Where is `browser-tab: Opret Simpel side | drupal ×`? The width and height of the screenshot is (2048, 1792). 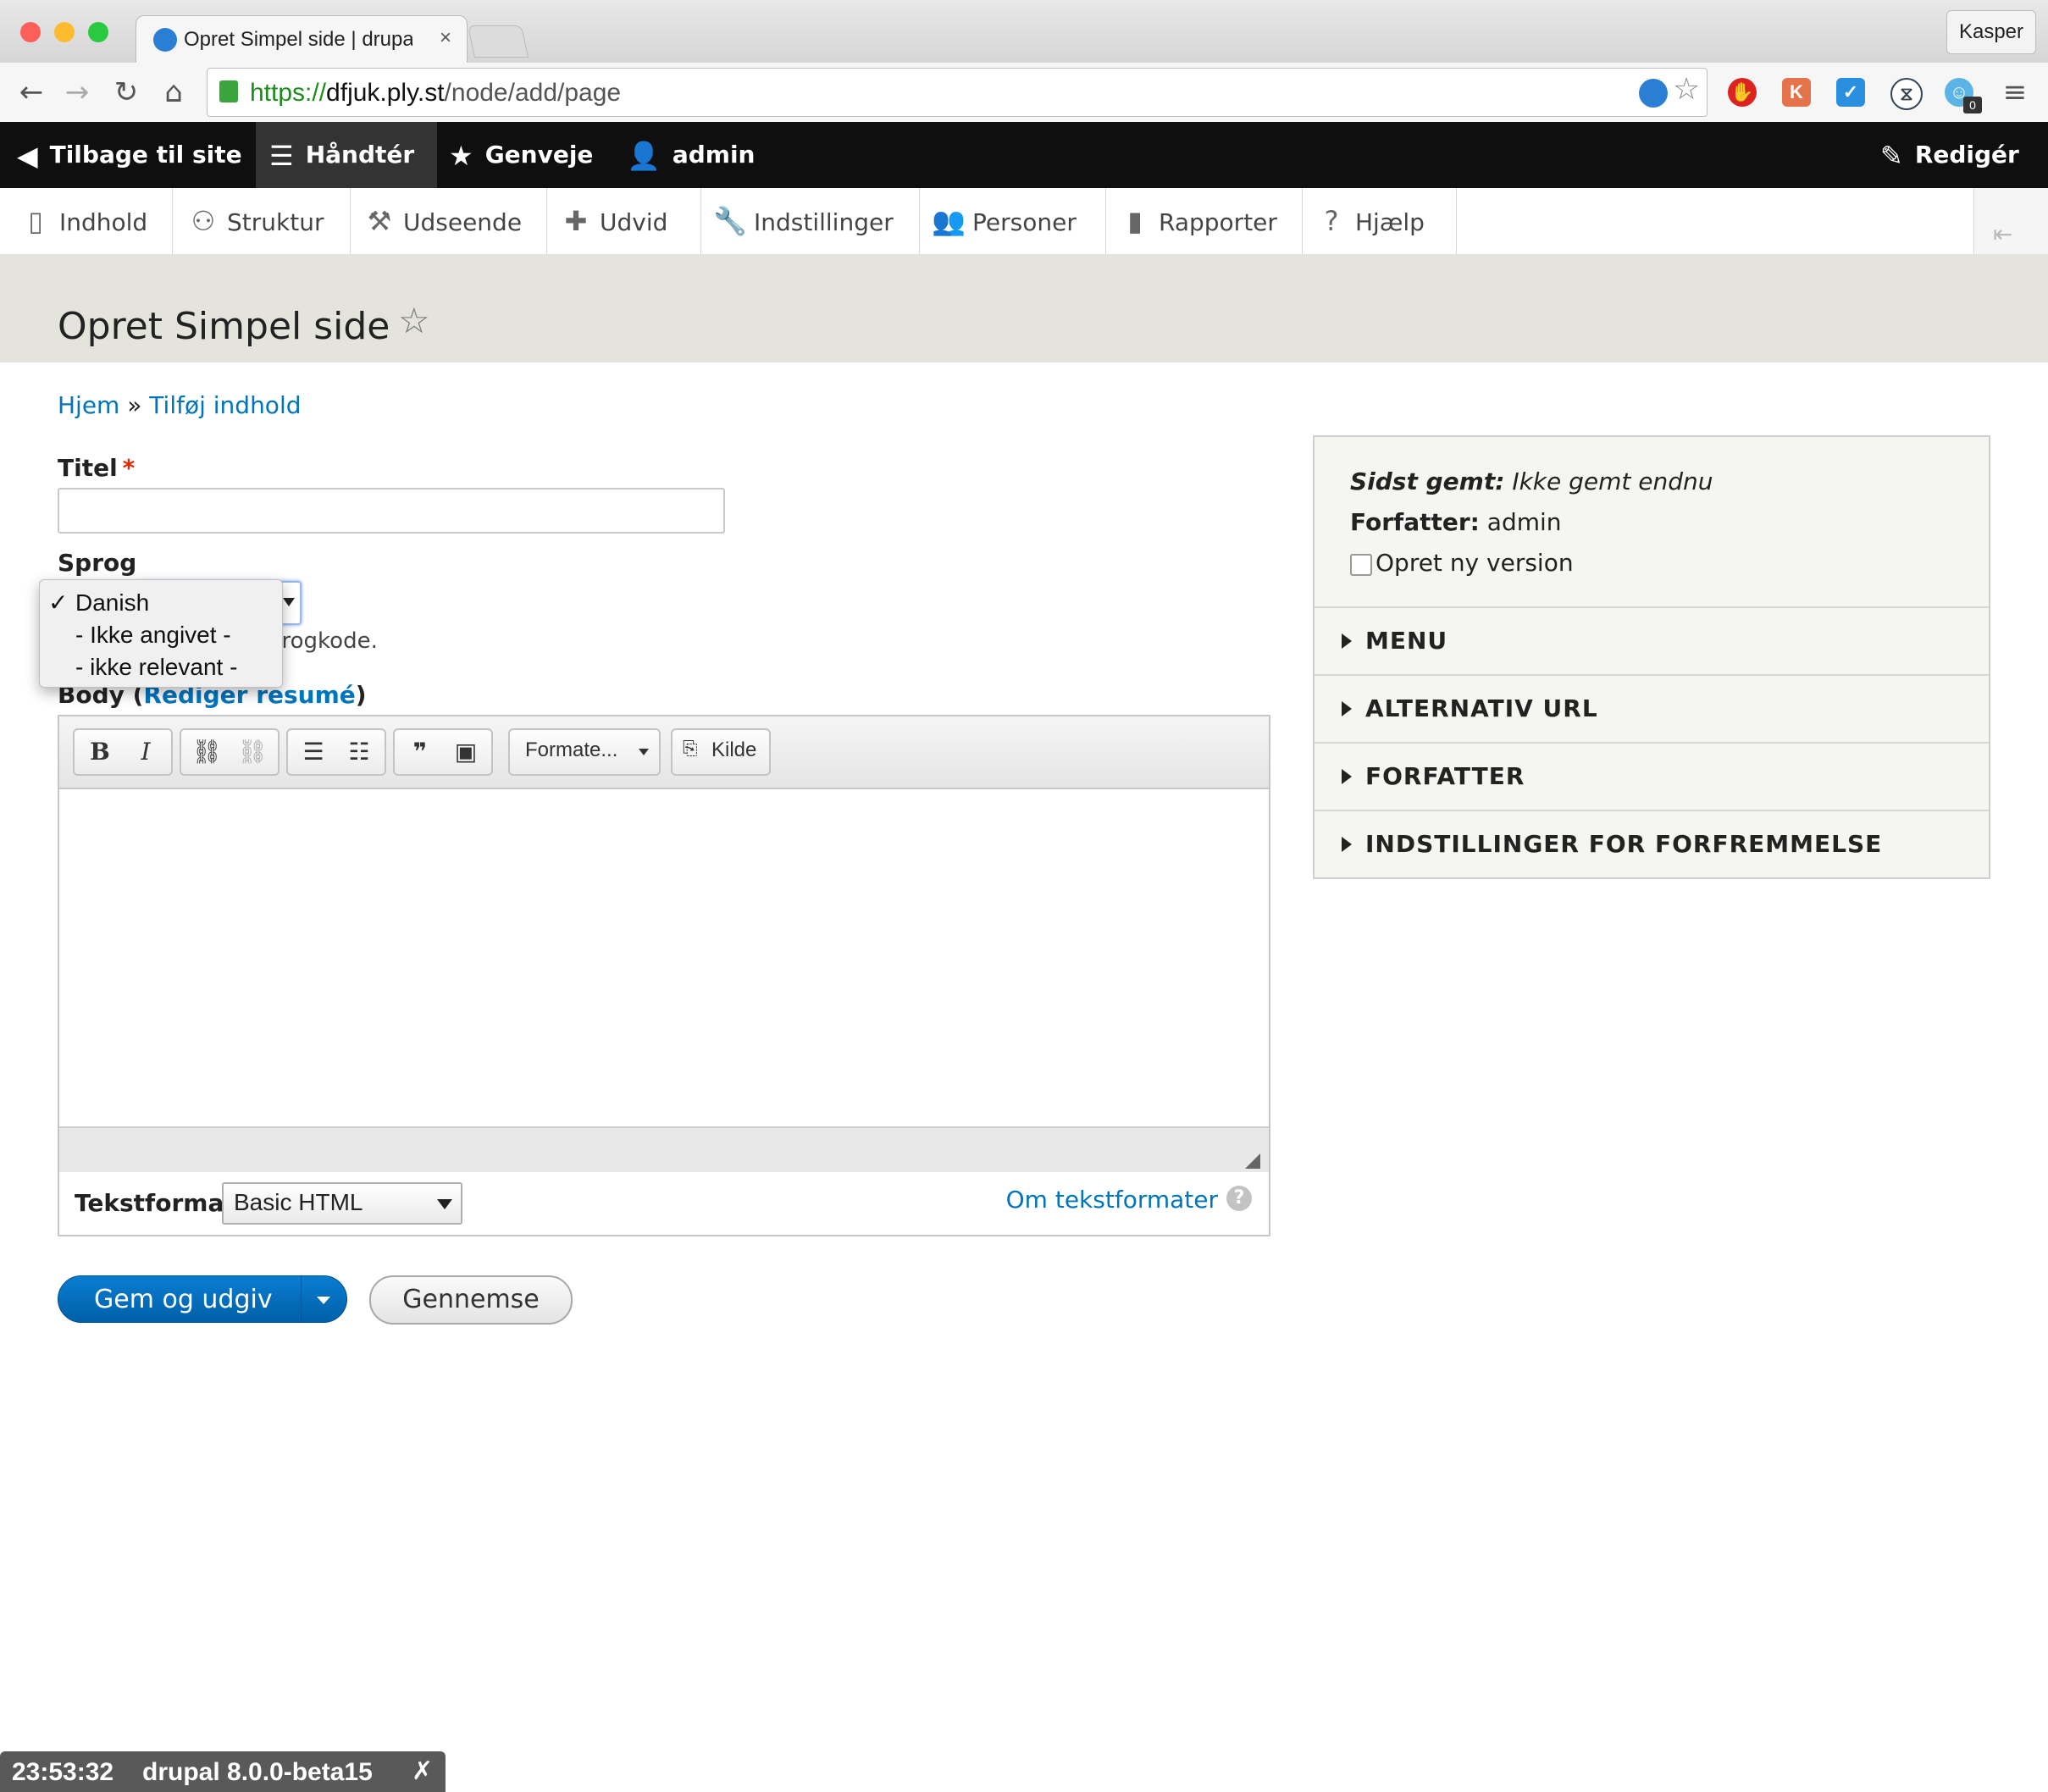 browser-tab: Opret Simpel side | drupal × is located at coordinates (302, 39).